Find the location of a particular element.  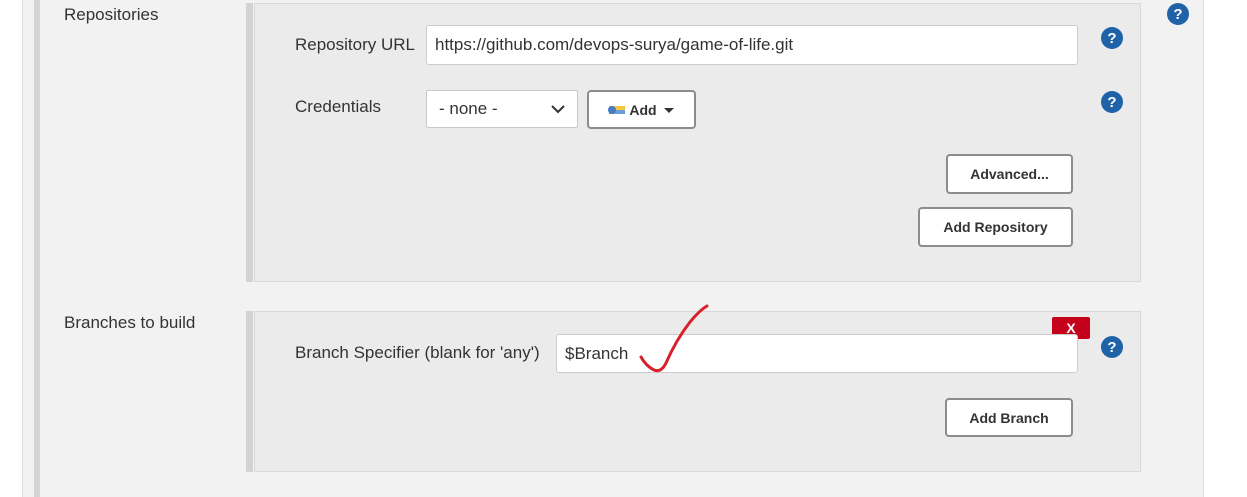

branches-to-build-label: Branches to build is located at coordinates (130, 322).